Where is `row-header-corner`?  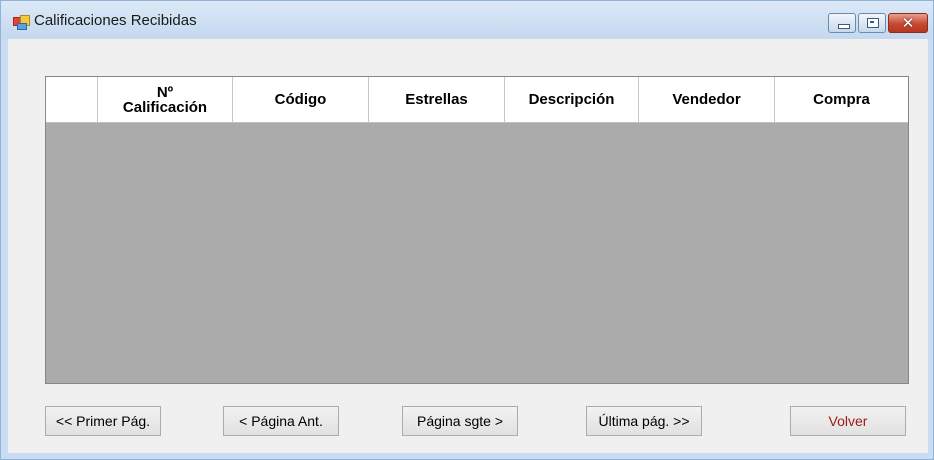
row-header-corner is located at coordinates (72, 99).